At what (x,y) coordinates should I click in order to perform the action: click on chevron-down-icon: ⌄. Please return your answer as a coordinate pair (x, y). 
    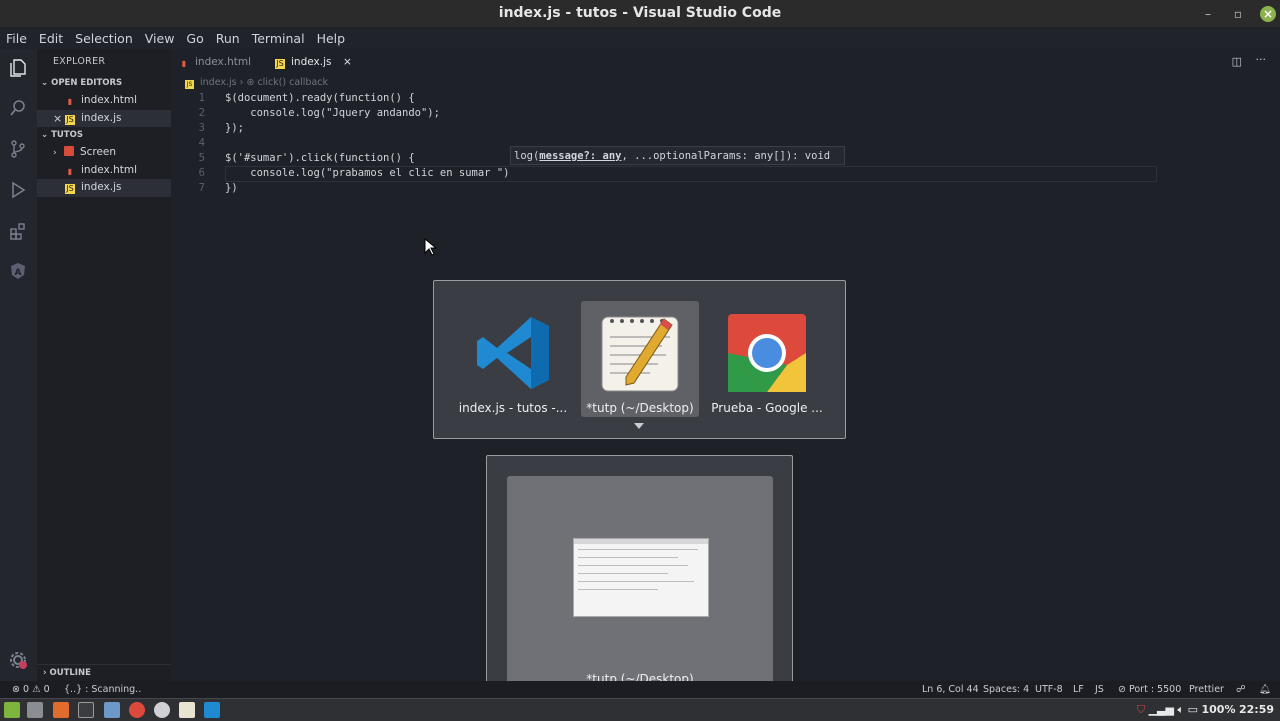
    Looking at the image, I should click on (46, 135).